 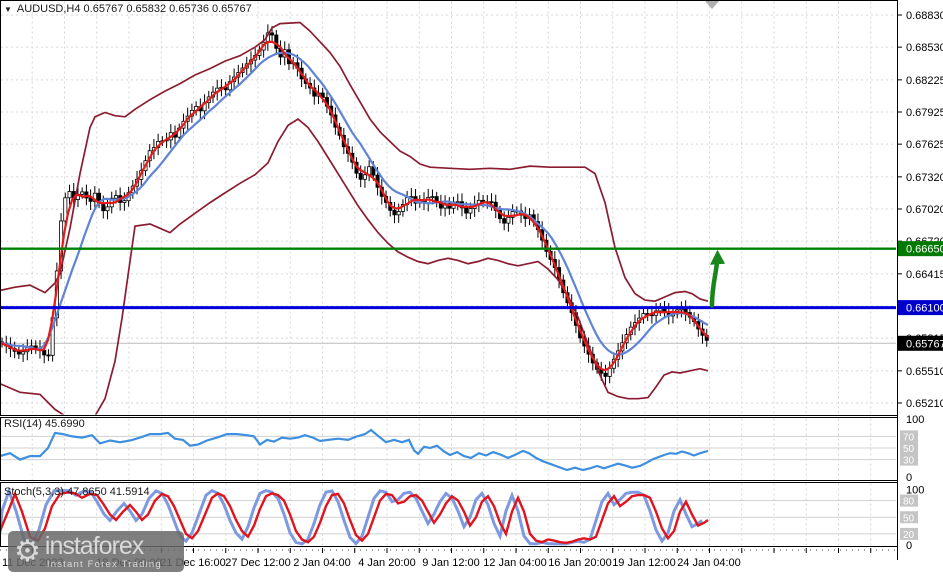 I want to click on price-axis-label: 0.65510, so click(x=924, y=372).